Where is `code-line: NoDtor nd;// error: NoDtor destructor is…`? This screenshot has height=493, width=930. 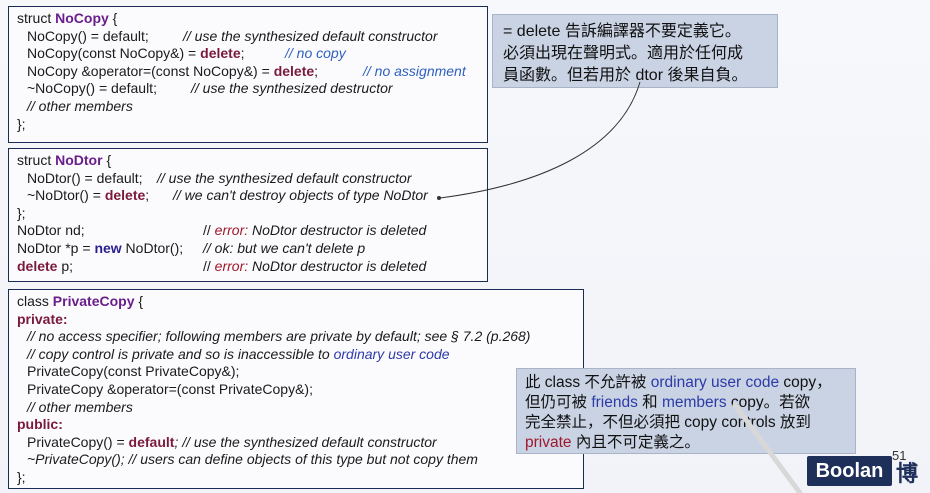 code-line: NoDtor nd;// error: NoDtor destructor is… is located at coordinates (222, 230).